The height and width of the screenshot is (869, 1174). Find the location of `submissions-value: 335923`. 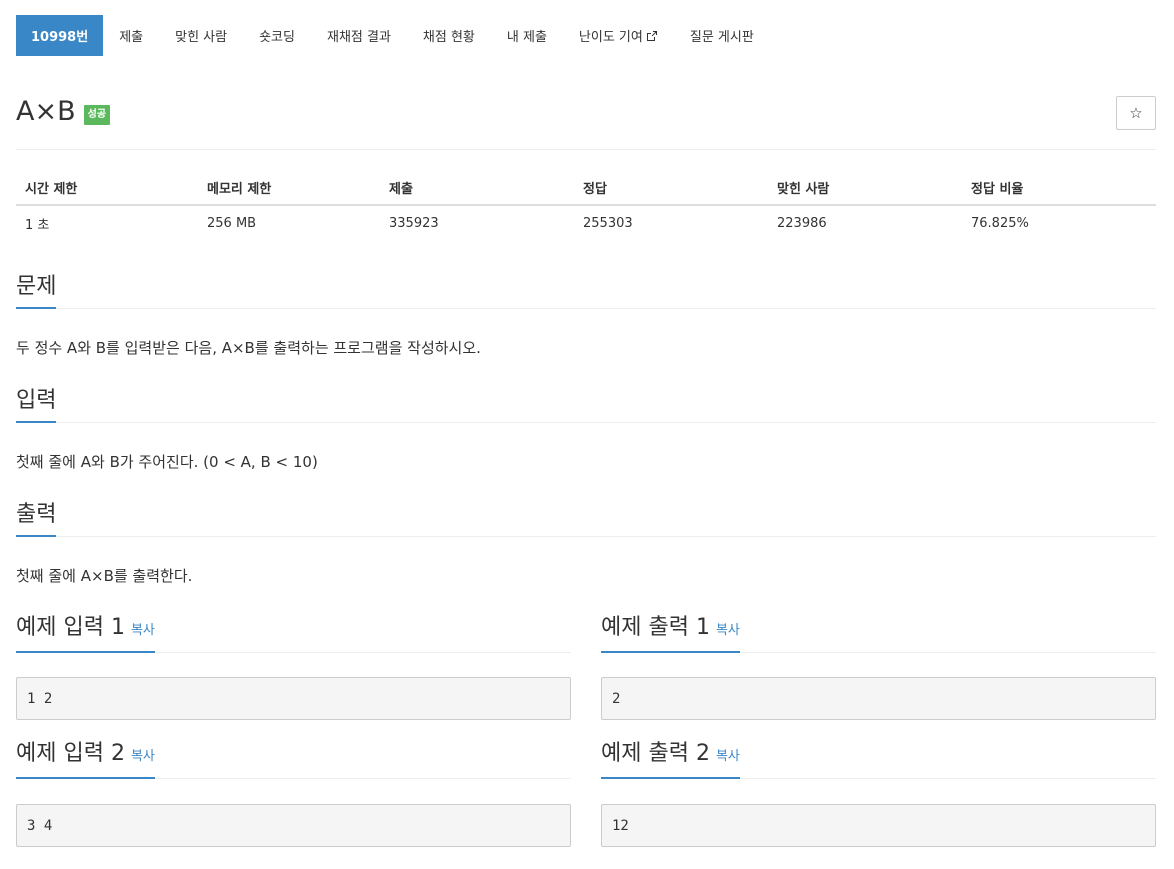

submissions-value: 335923 is located at coordinates (414, 223).